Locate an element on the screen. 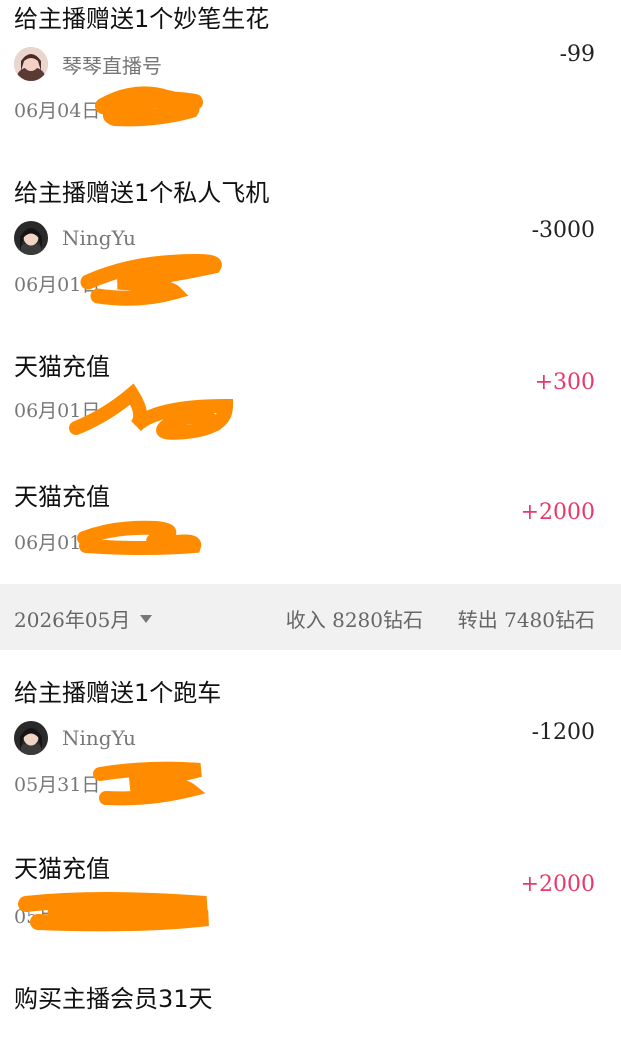 The height and width of the screenshot is (1049, 621). month-summary-bar: 2026年05月 收入 8280钻石 转出 7480钻石 is located at coordinates (310, 617).